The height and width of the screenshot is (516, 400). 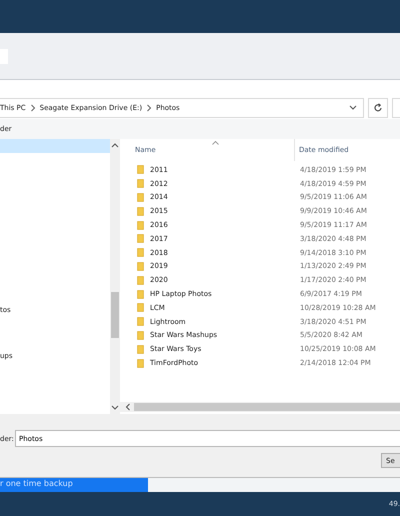 I want to click on horizontal-scrollbar, so click(x=260, y=407).